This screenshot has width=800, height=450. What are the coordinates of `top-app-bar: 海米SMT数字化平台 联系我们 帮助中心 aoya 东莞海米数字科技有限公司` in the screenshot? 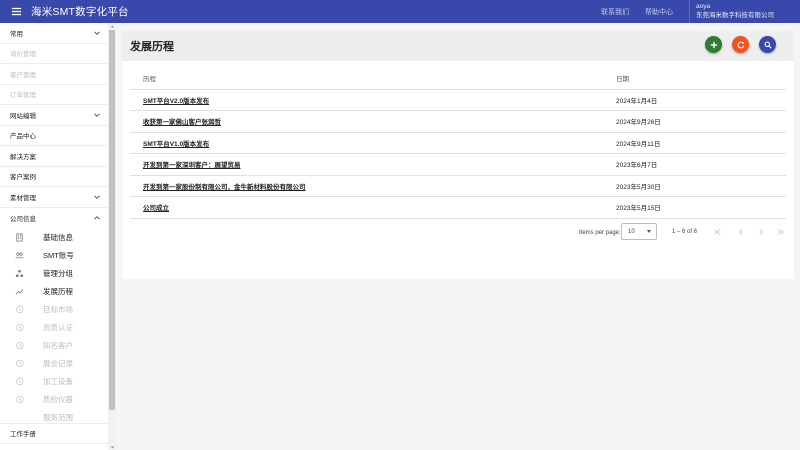 It's located at (400, 11).